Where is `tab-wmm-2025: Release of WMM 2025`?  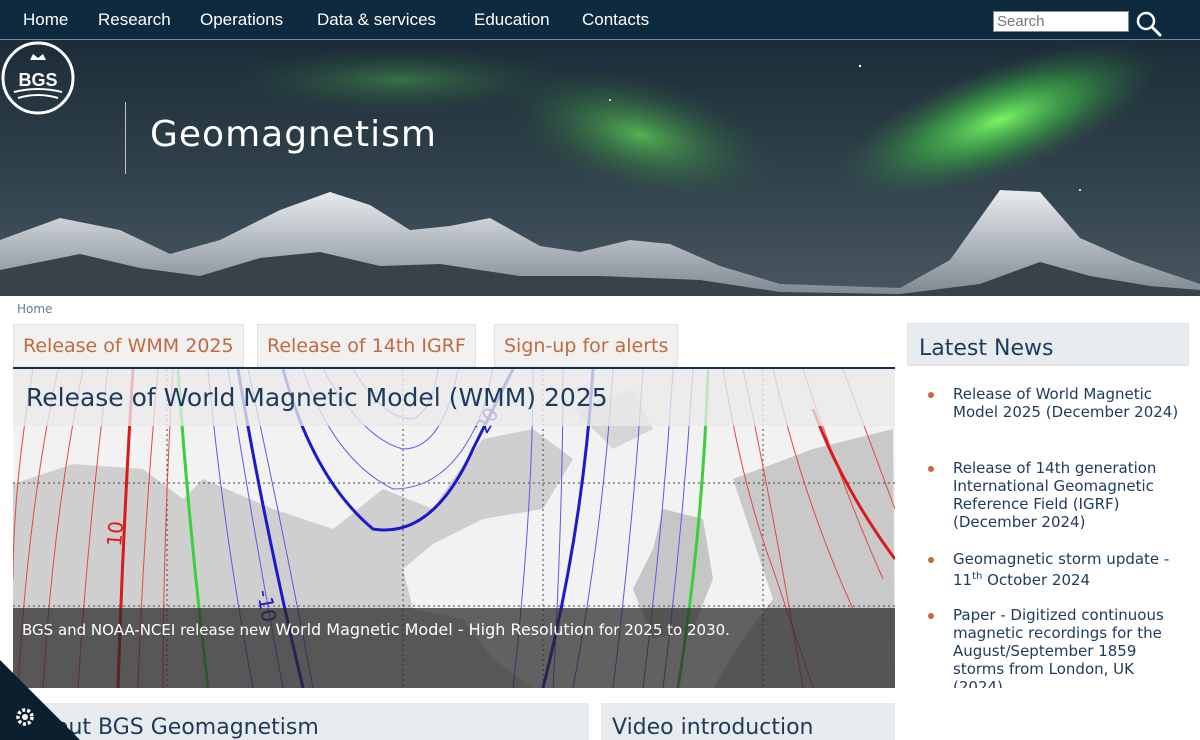 tab-wmm-2025: Release of WMM 2025 is located at coordinates (128, 345).